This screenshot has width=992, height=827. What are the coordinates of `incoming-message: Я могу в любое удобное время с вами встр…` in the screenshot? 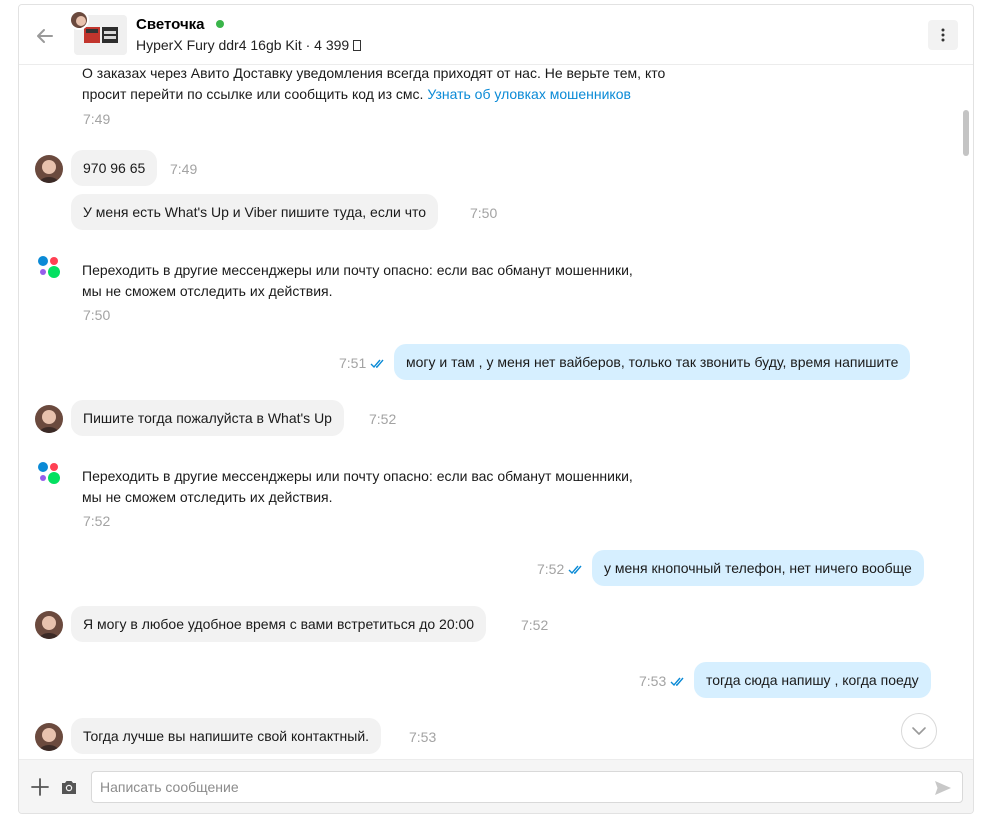 It's located at (279, 624).